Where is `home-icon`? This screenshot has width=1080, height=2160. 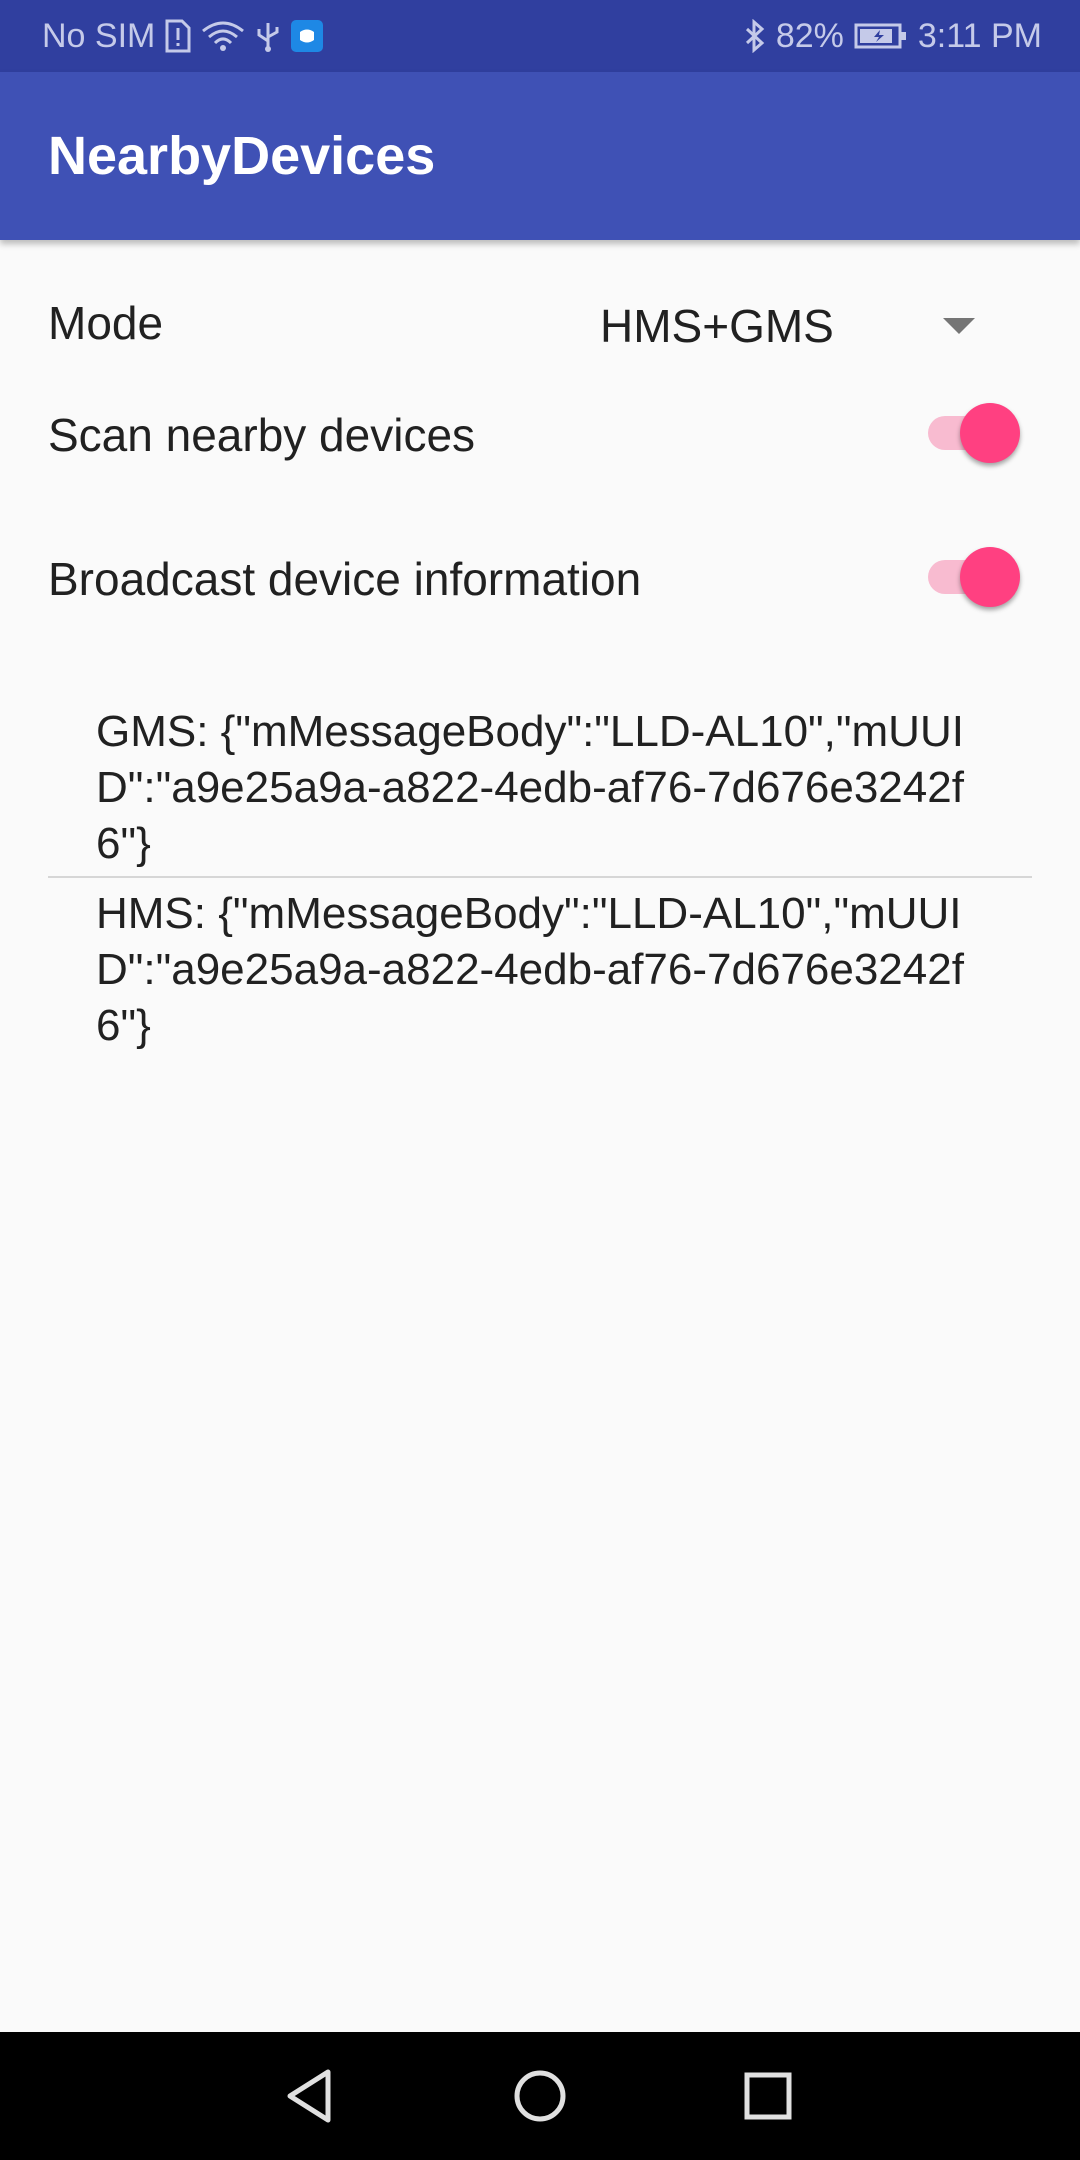
home-icon is located at coordinates (540, 2096).